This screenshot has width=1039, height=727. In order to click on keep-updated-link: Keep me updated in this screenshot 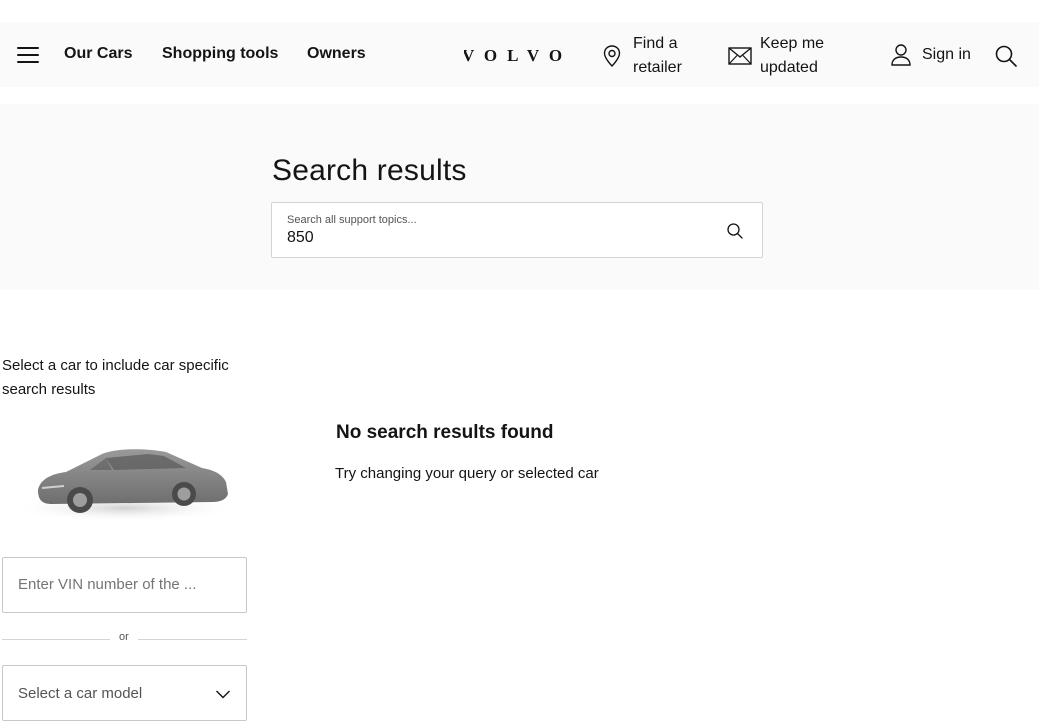, I will do `click(784, 56)`.